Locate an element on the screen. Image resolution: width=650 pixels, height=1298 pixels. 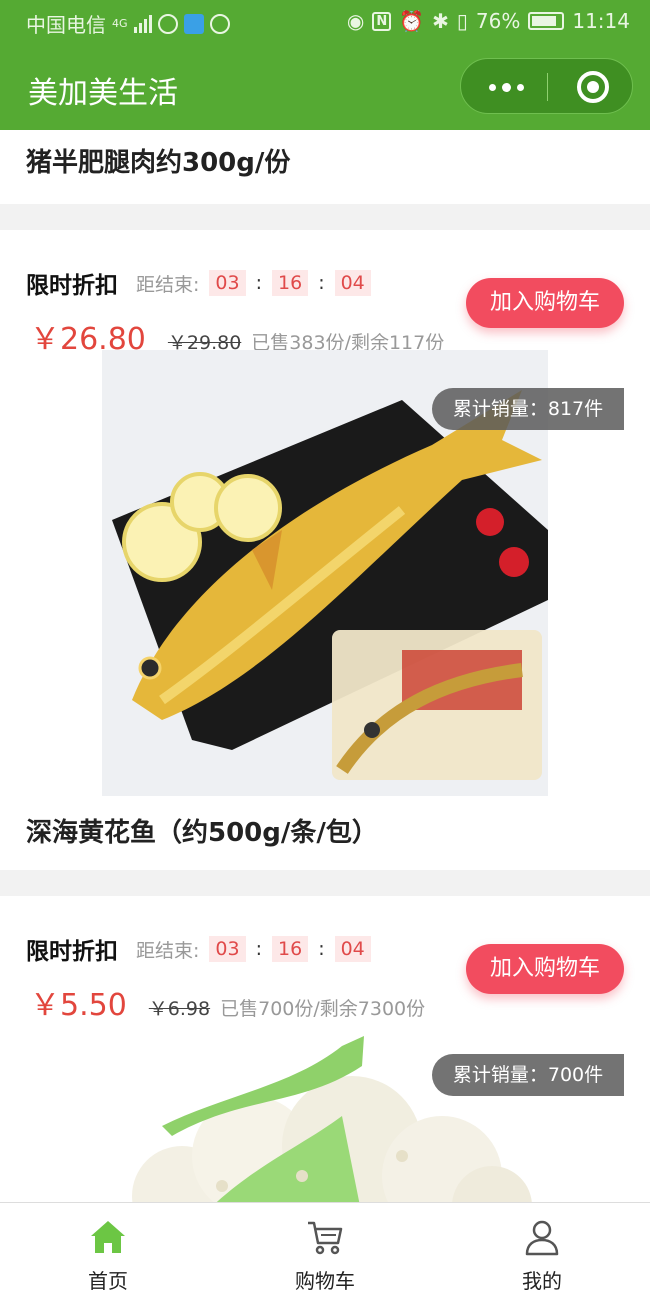
mini-program-title-bar: 美加美生活 is located at coordinates (325, 87).